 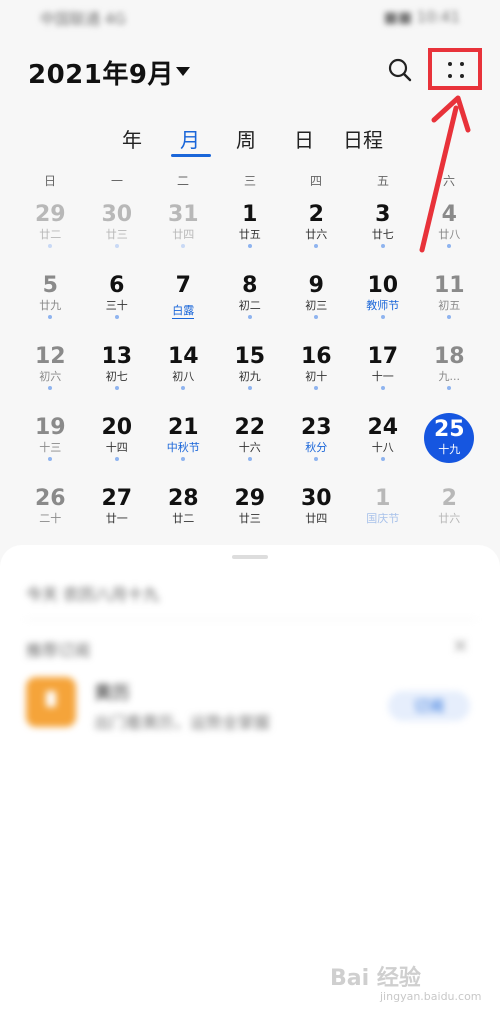 What do you see at coordinates (246, 138) in the screenshot?
I see `tab-week: 周` at bounding box center [246, 138].